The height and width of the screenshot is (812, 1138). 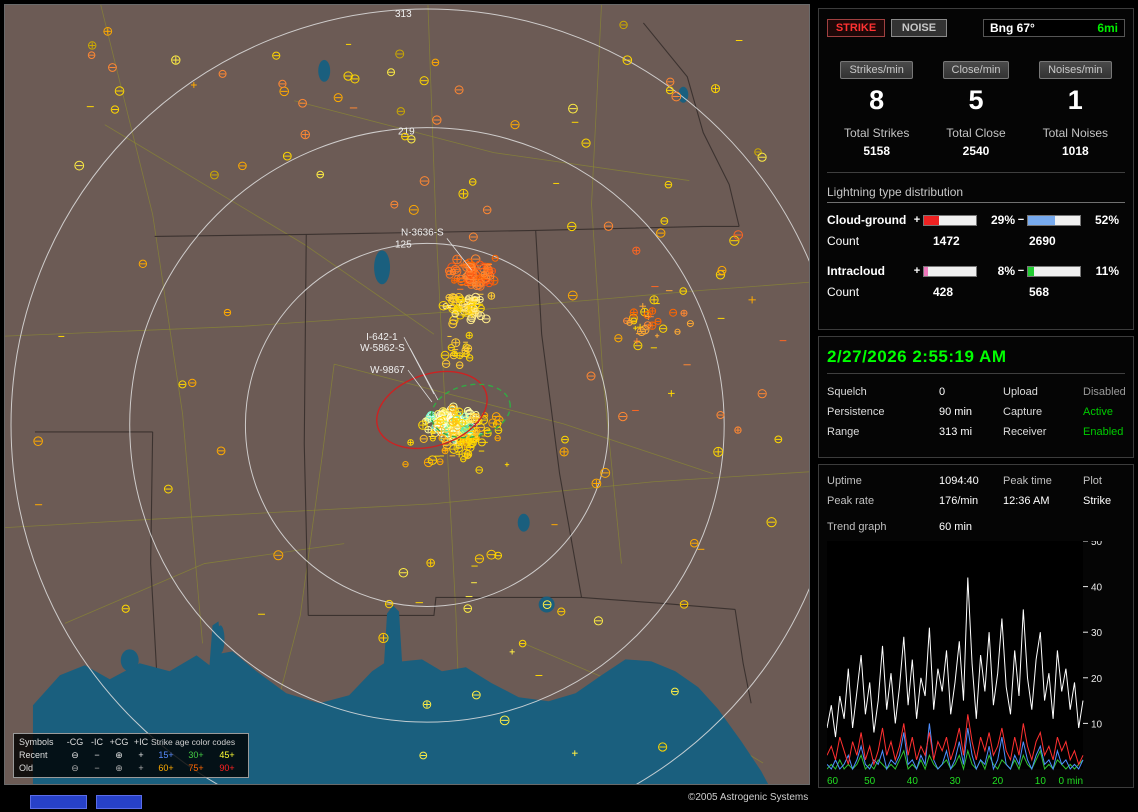 What do you see at coordinates (959, 481) in the screenshot?
I see `uptime-value: 1094:40` at bounding box center [959, 481].